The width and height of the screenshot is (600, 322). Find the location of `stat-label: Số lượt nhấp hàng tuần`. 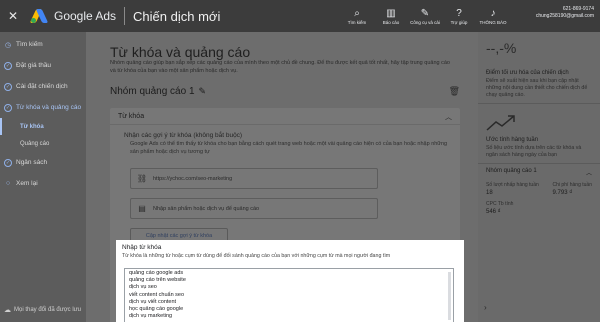

stat-label: Số lượt nhấp hàng tuần is located at coordinates (512, 185).